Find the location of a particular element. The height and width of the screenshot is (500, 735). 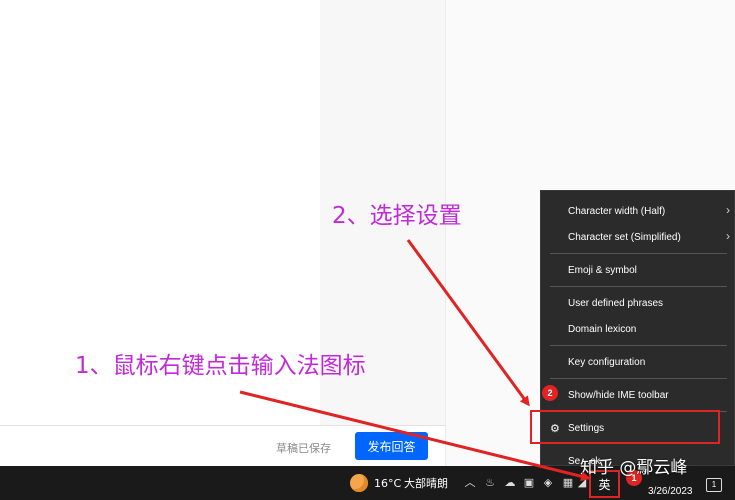

menu-item-label: User defined phrases is located at coordinates (616, 303).